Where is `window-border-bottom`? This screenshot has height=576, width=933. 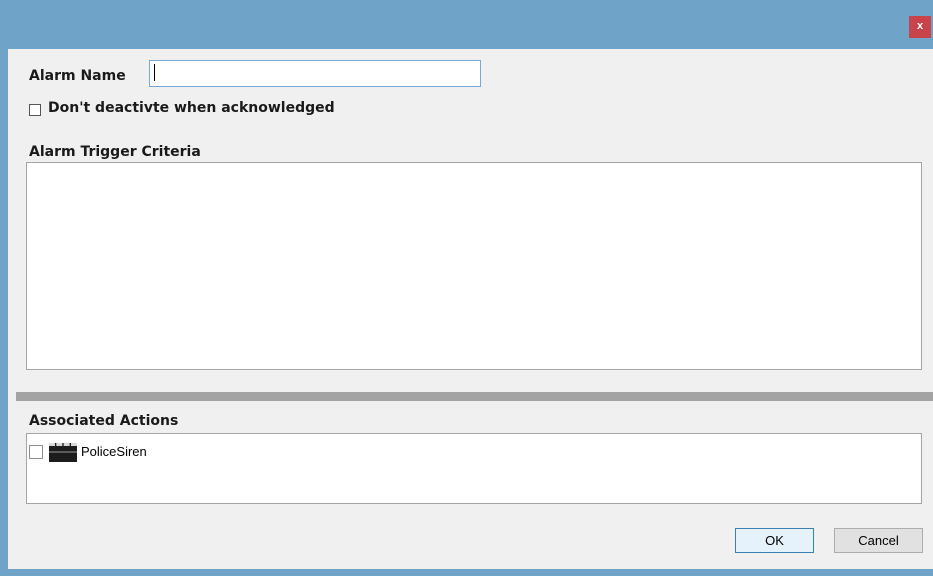 window-border-bottom is located at coordinates (466, 572).